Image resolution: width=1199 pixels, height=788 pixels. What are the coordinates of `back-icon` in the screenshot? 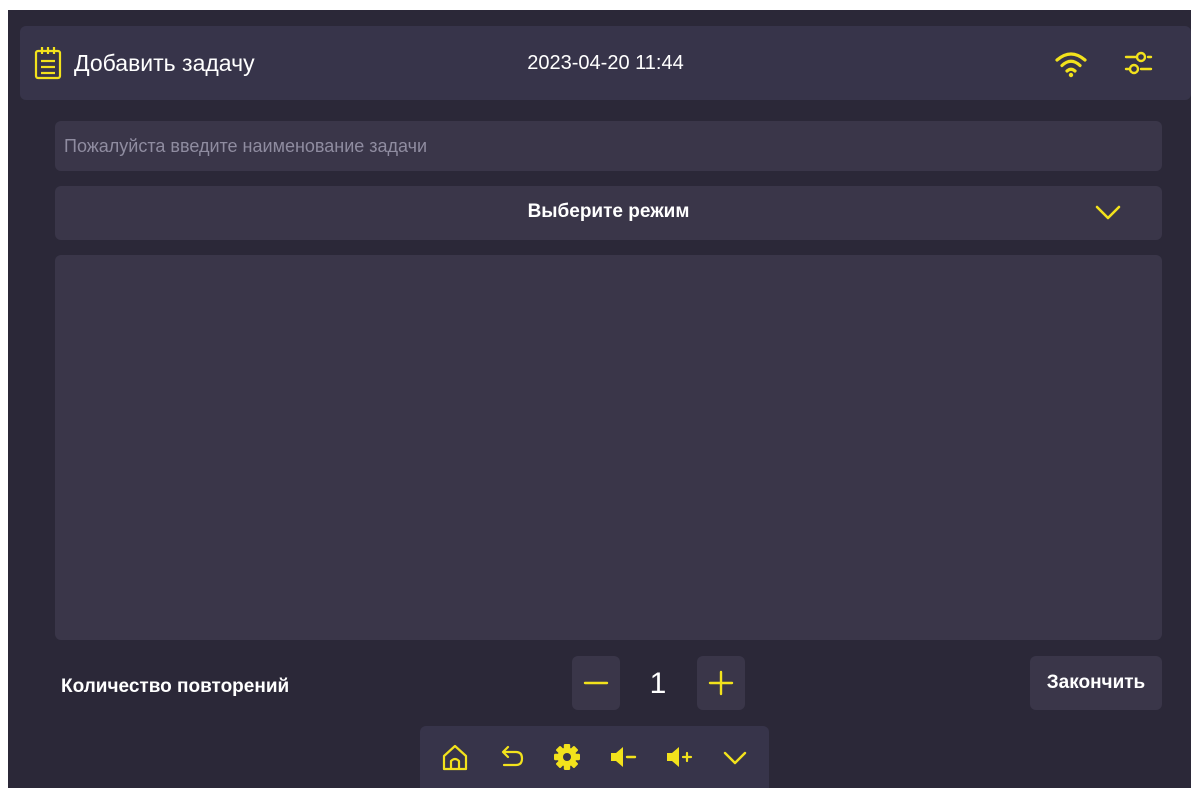 It's located at (512, 756).